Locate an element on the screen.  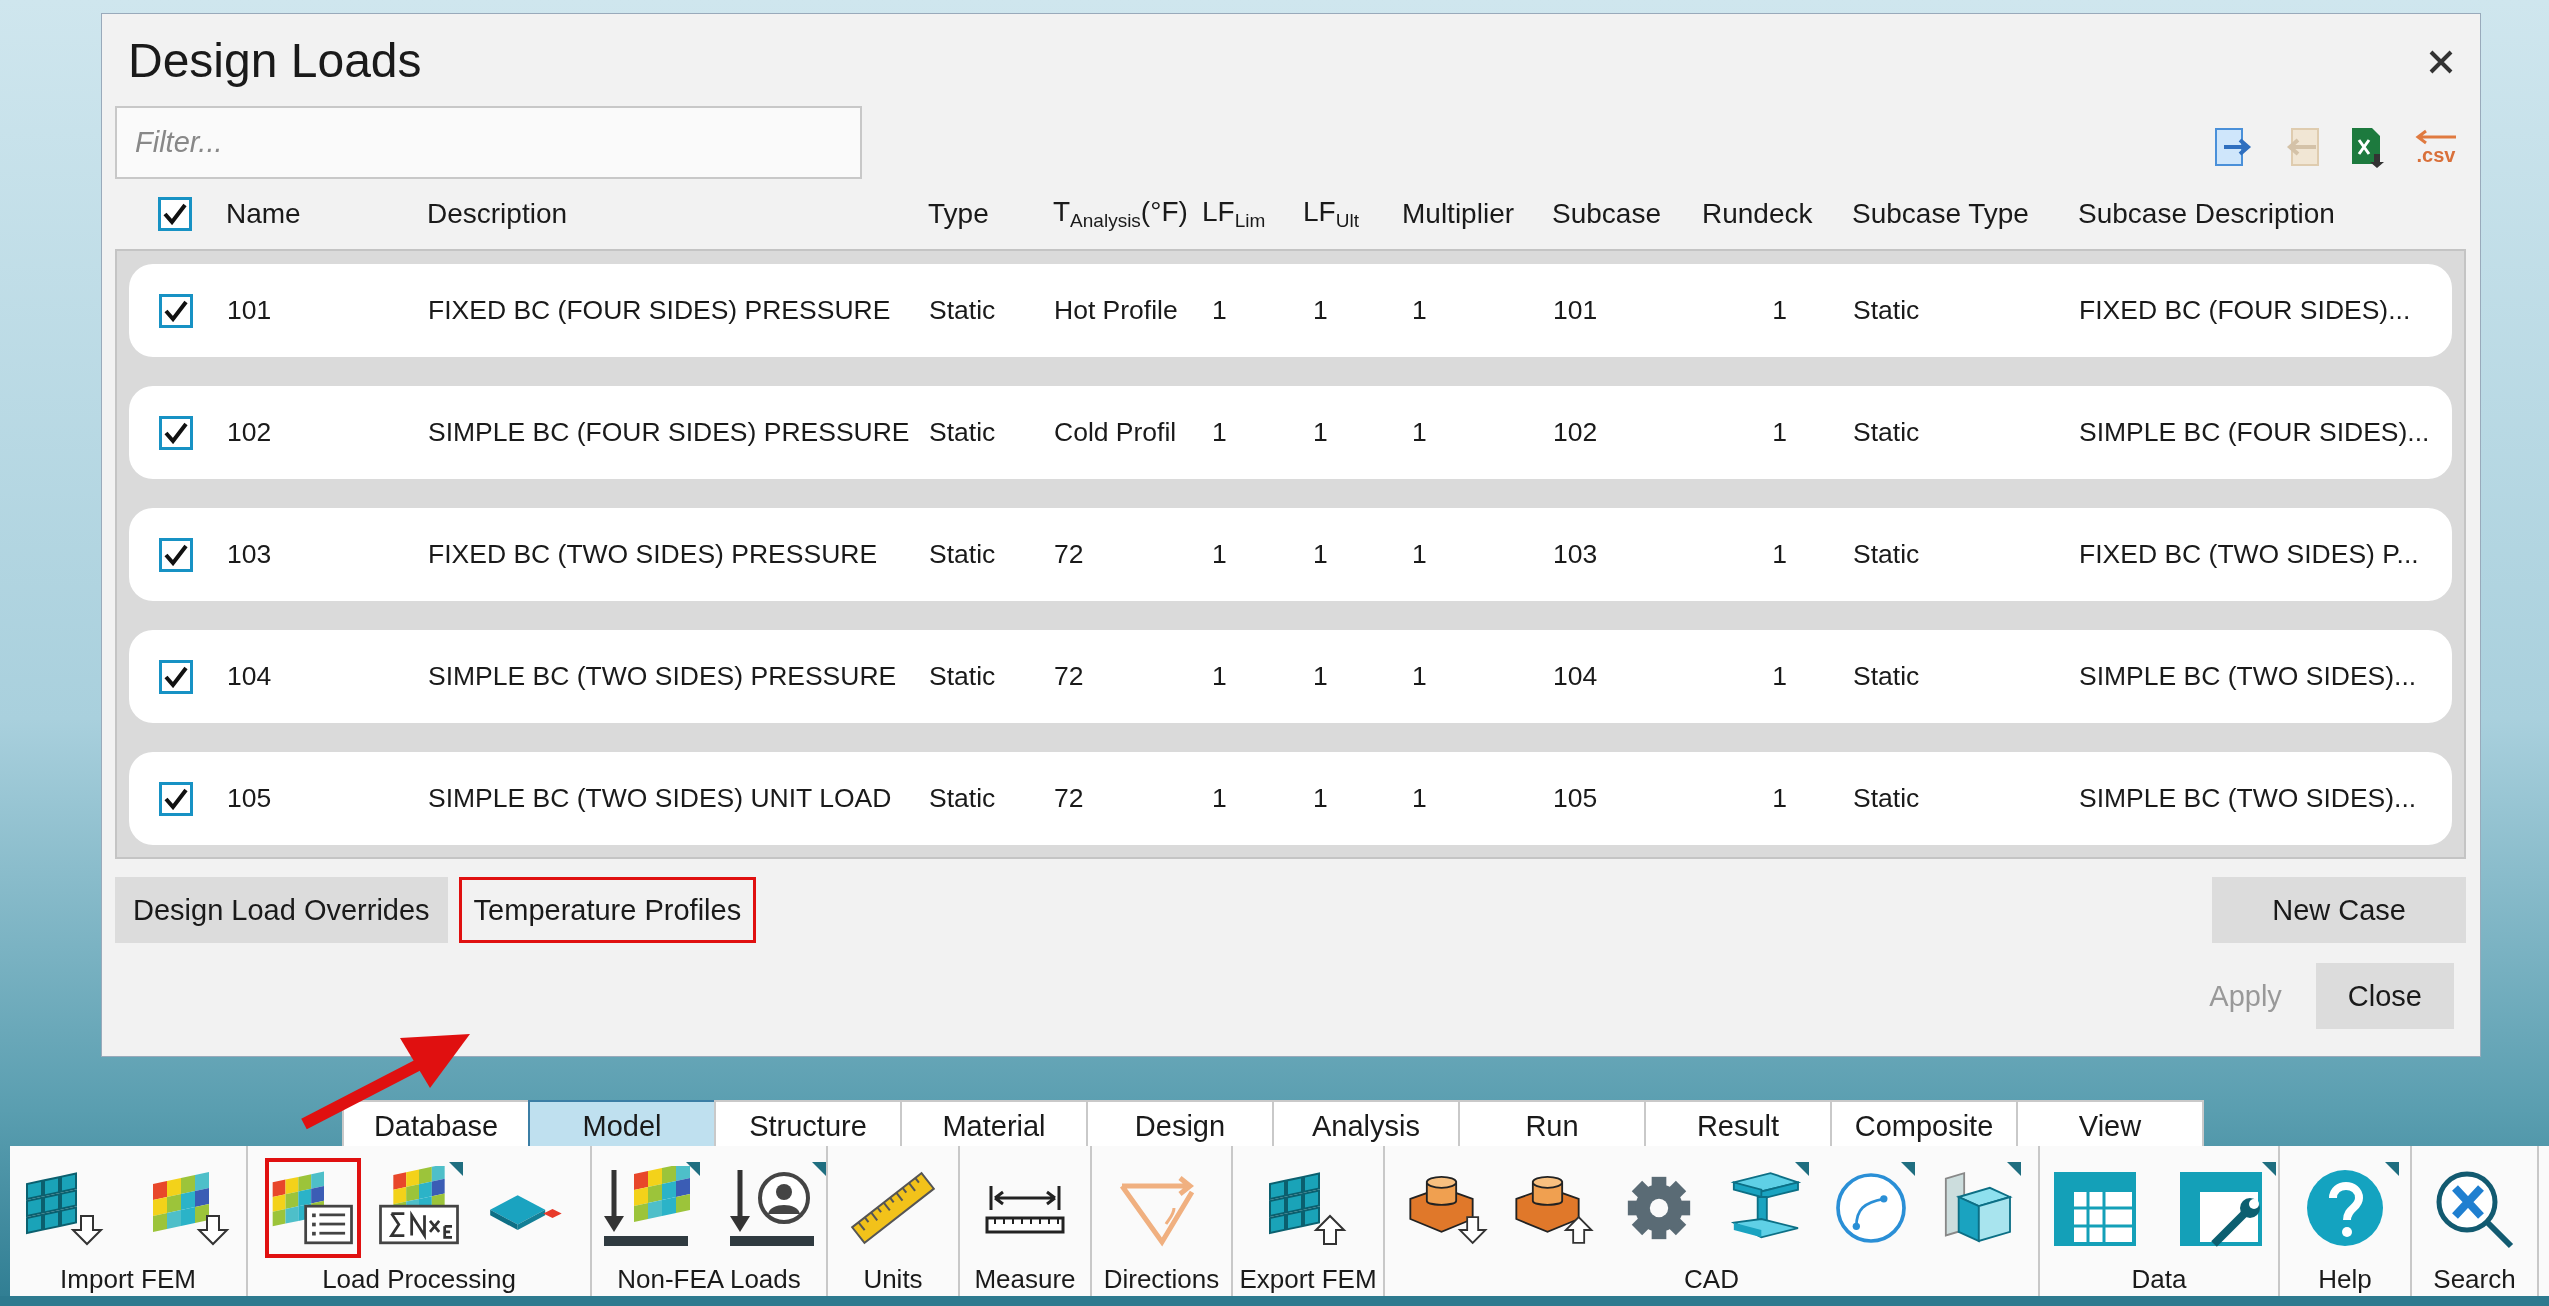
ribbon-tab: Material is located at coordinates (994, 1123).